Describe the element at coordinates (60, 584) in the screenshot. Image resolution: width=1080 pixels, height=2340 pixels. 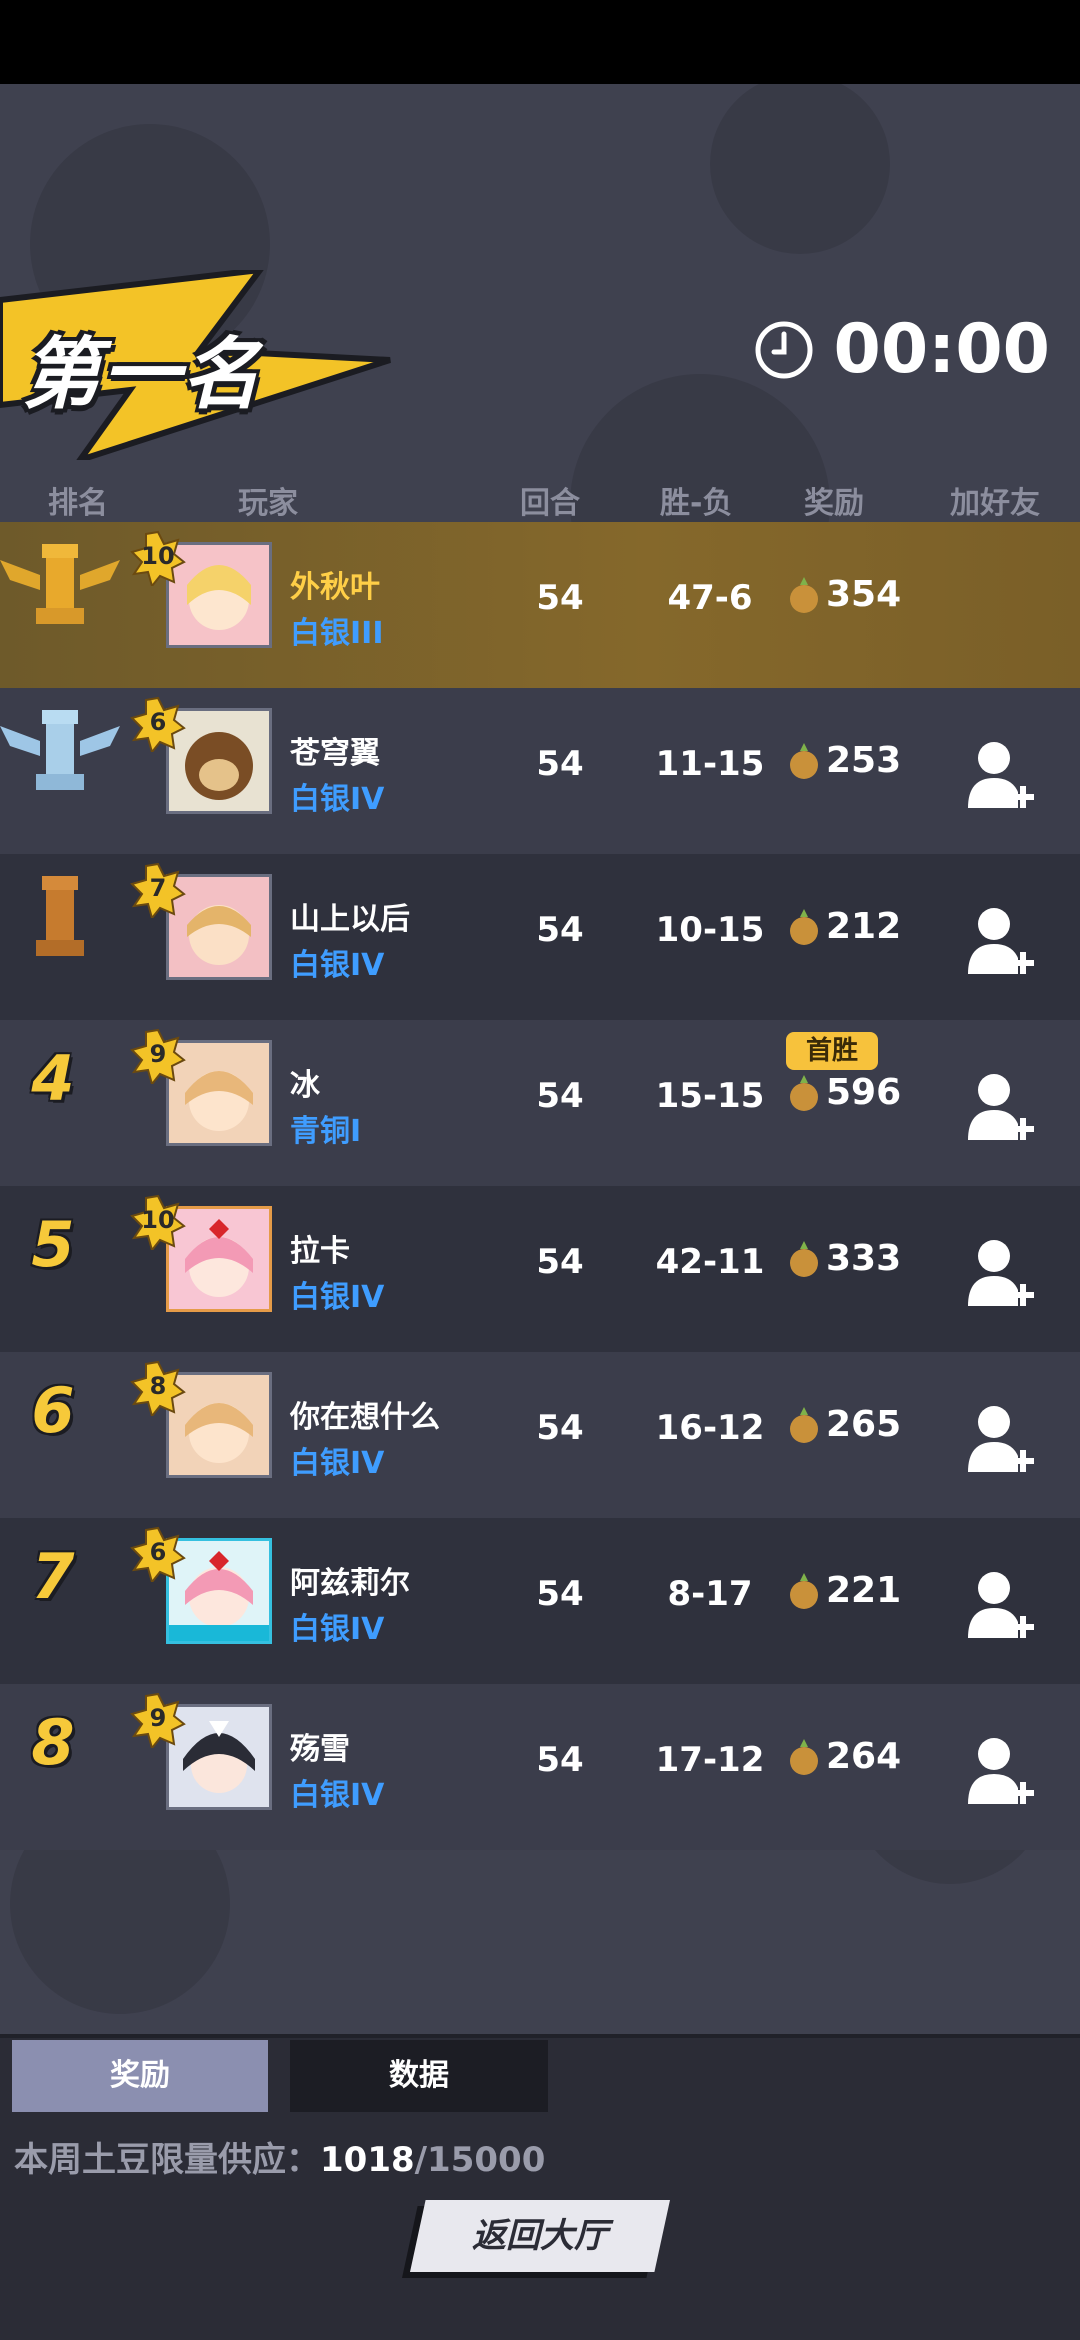
I see `gold-rook-medal-icon` at that location.